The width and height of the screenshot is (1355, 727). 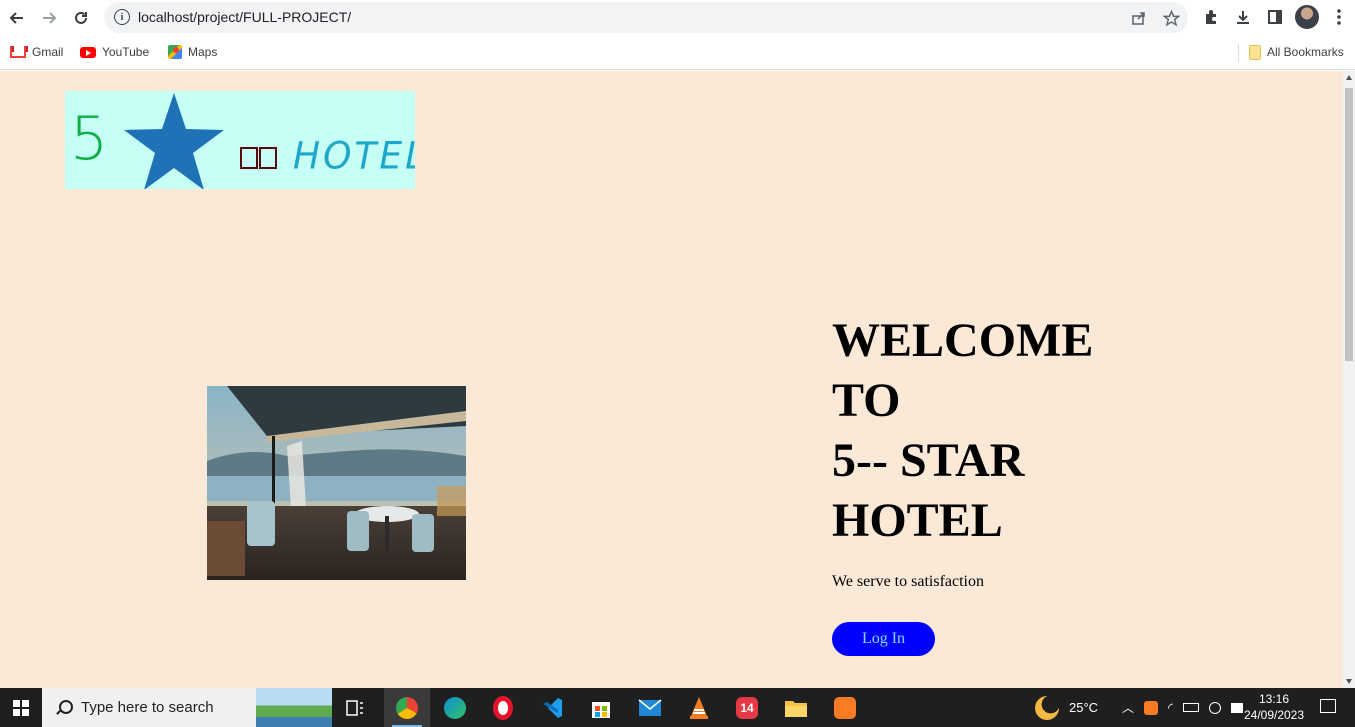 What do you see at coordinates (17, 18) in the screenshot?
I see `back-arrow-icon` at bounding box center [17, 18].